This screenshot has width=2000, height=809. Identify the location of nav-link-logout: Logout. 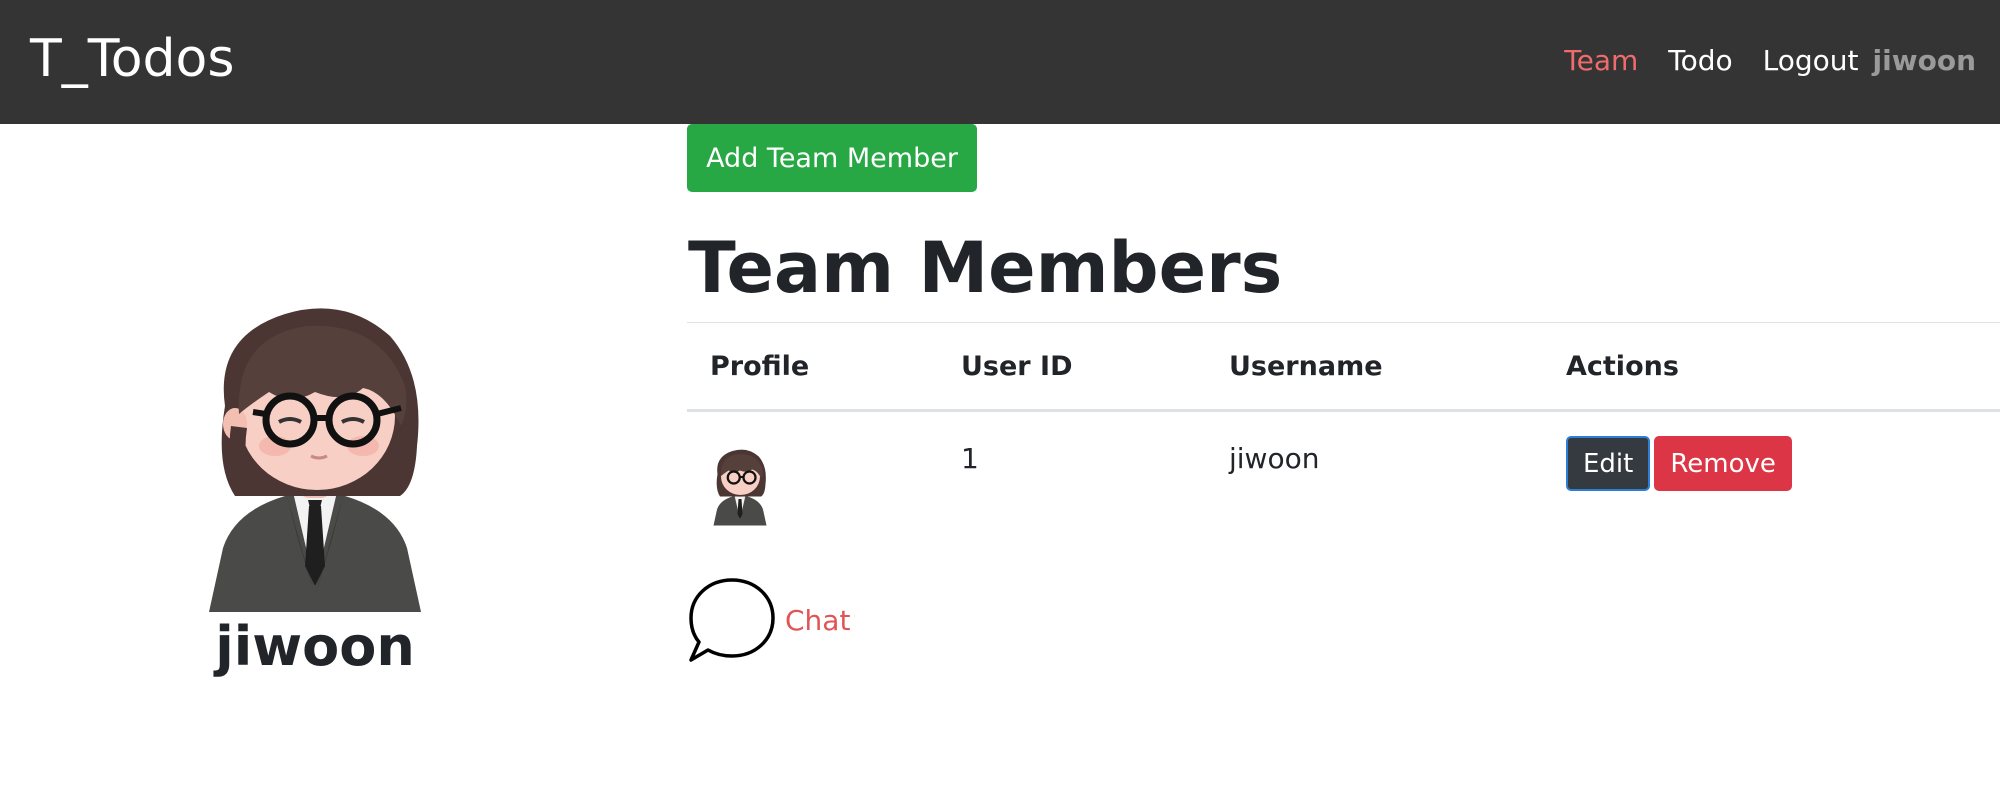
(1811, 60).